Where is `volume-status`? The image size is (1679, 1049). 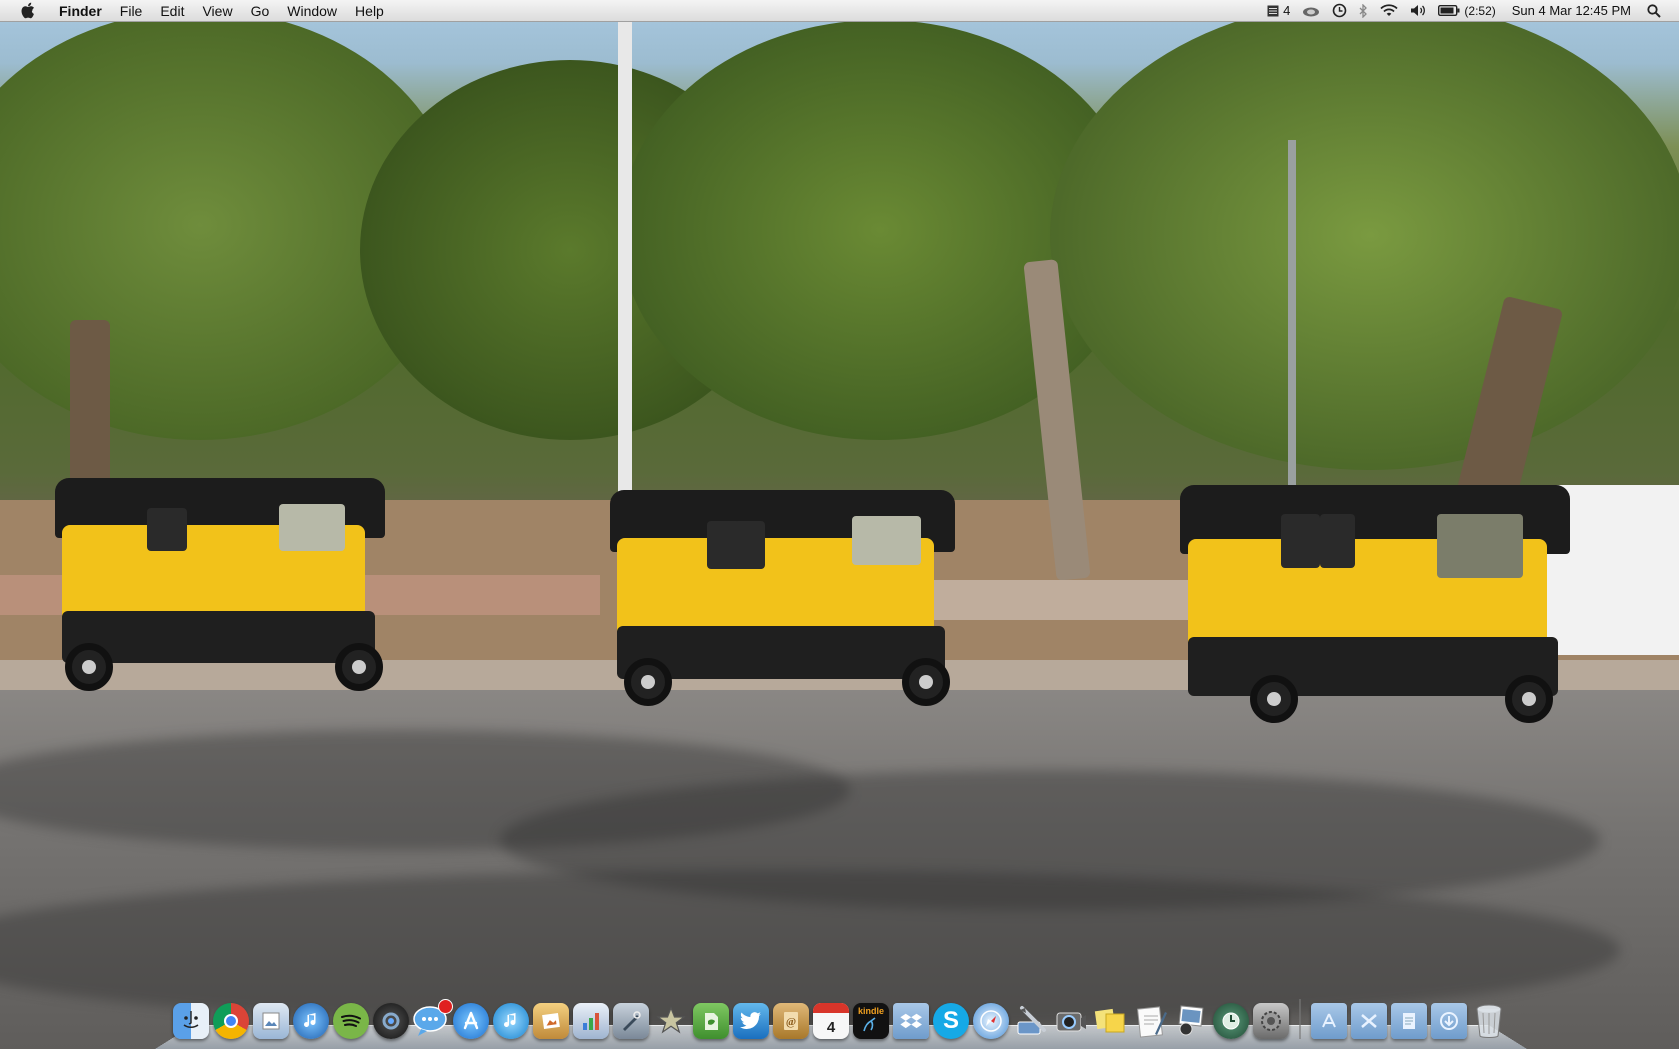
volume-status is located at coordinates (1418, 11).